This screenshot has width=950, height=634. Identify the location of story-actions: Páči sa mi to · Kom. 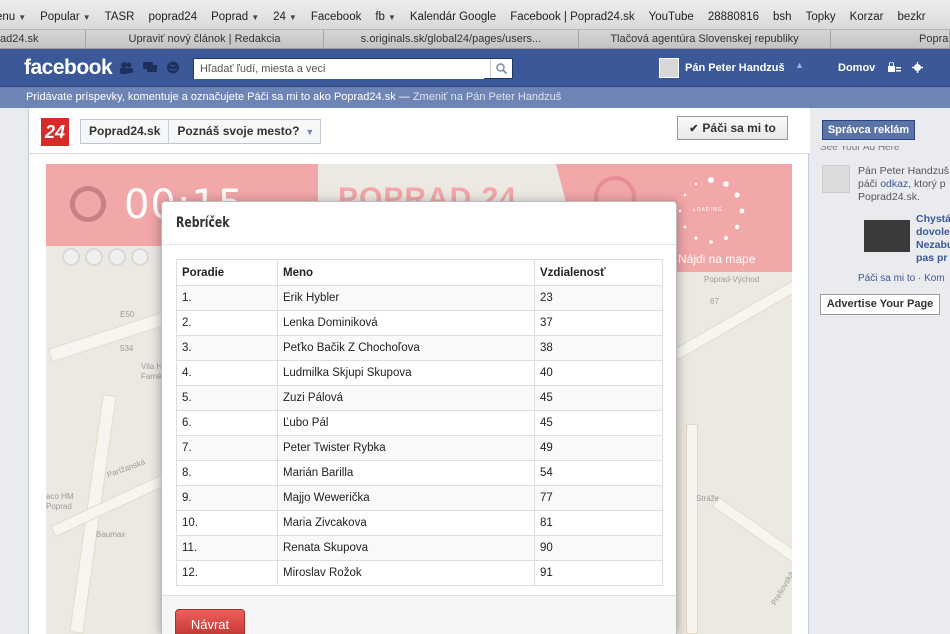
(901, 278).